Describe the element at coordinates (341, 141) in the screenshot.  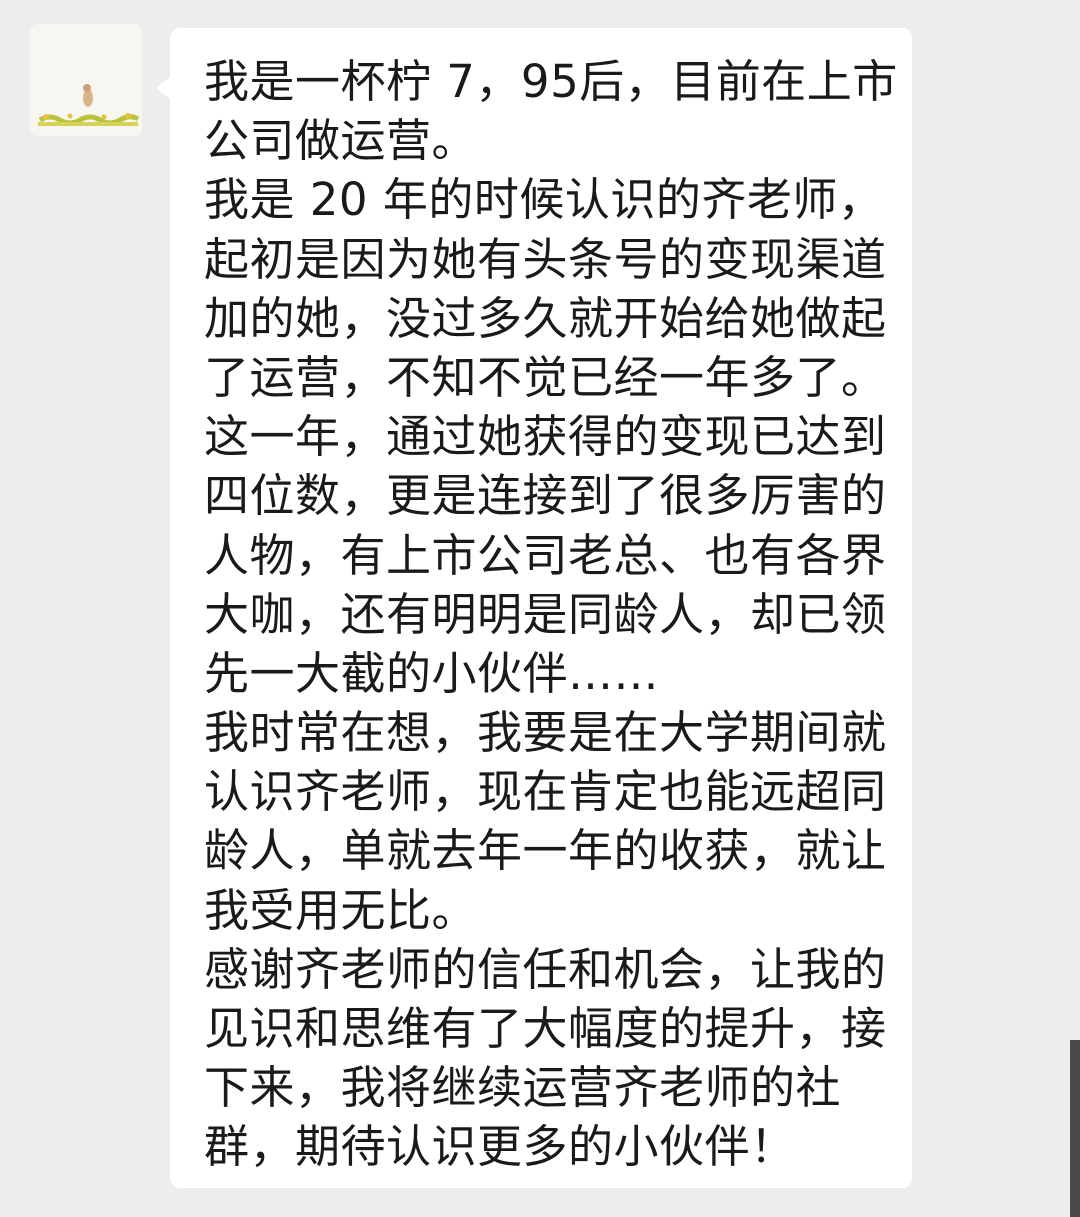
I see `message-line: 公司做运营。` at that location.